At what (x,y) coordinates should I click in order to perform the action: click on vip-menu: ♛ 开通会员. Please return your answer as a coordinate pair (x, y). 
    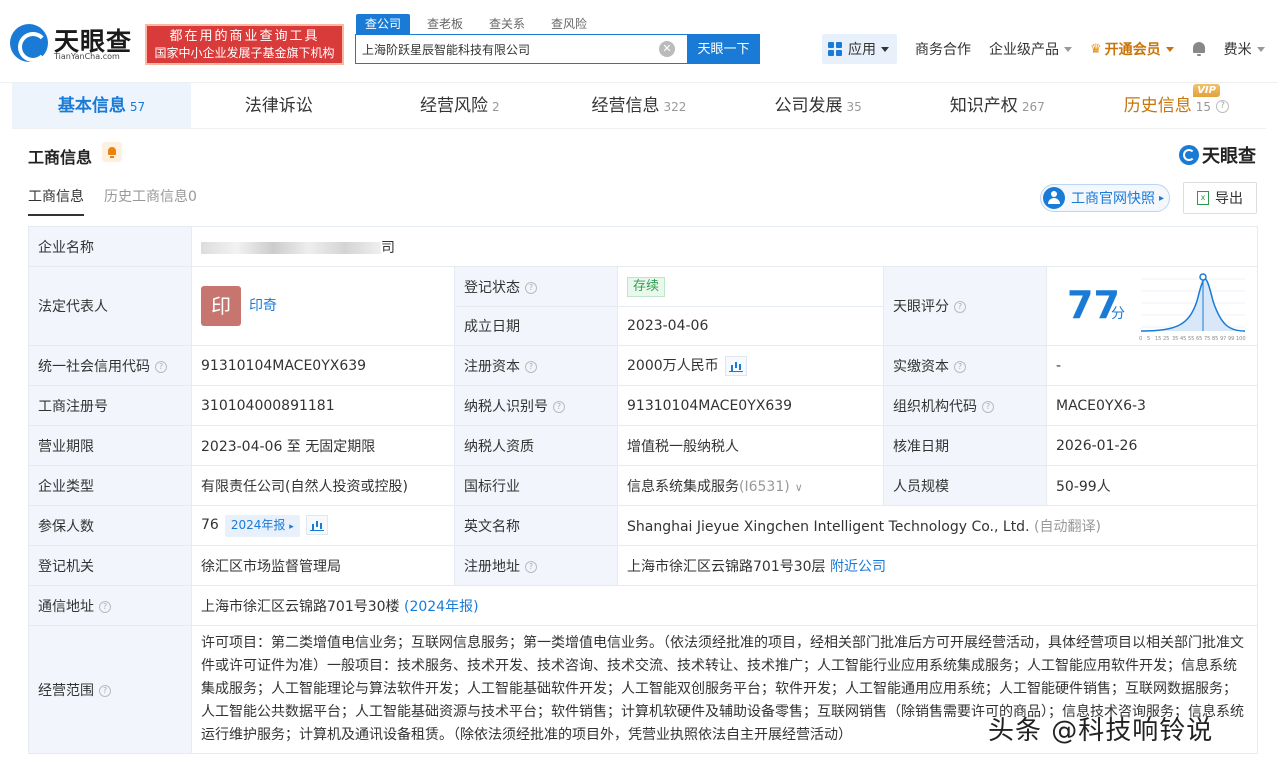
    Looking at the image, I should click on (1132, 49).